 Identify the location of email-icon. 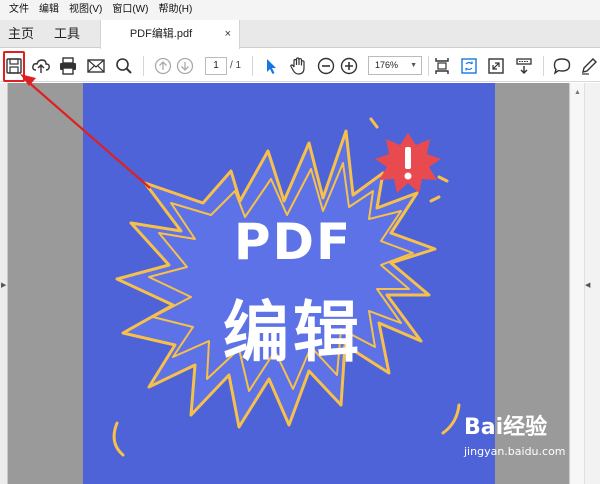
(96, 66).